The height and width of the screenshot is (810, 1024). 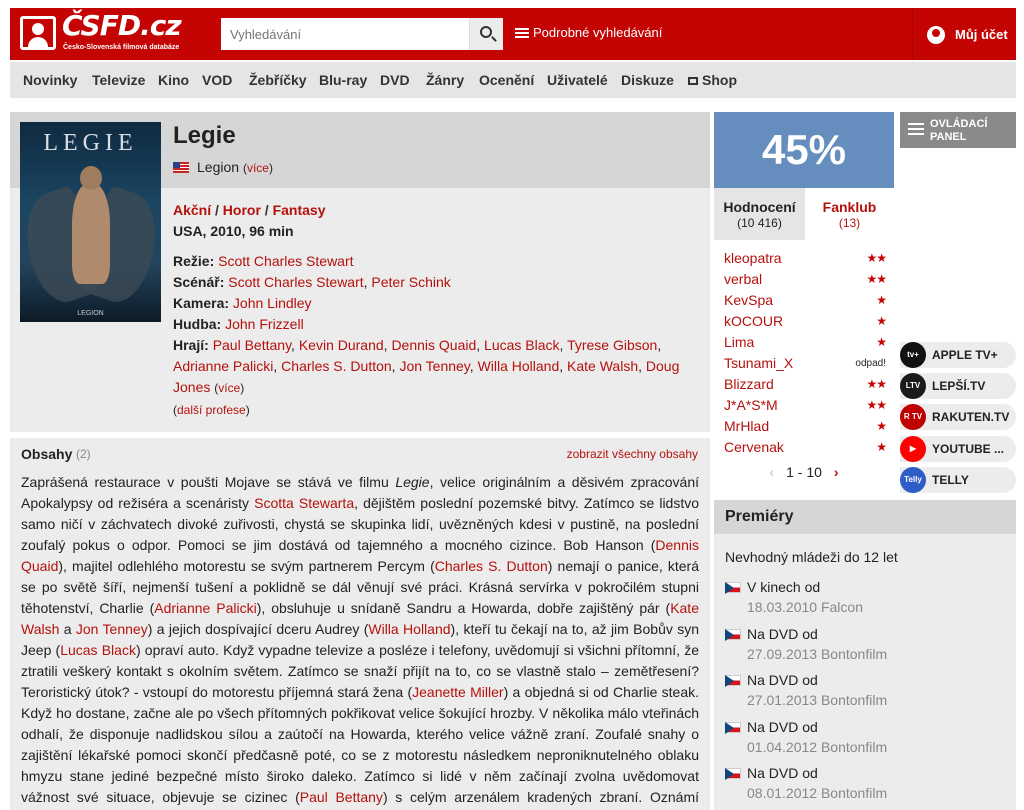 What do you see at coordinates (457, 692) in the screenshot?
I see `plot-person-link: Jeanette Miller` at bounding box center [457, 692].